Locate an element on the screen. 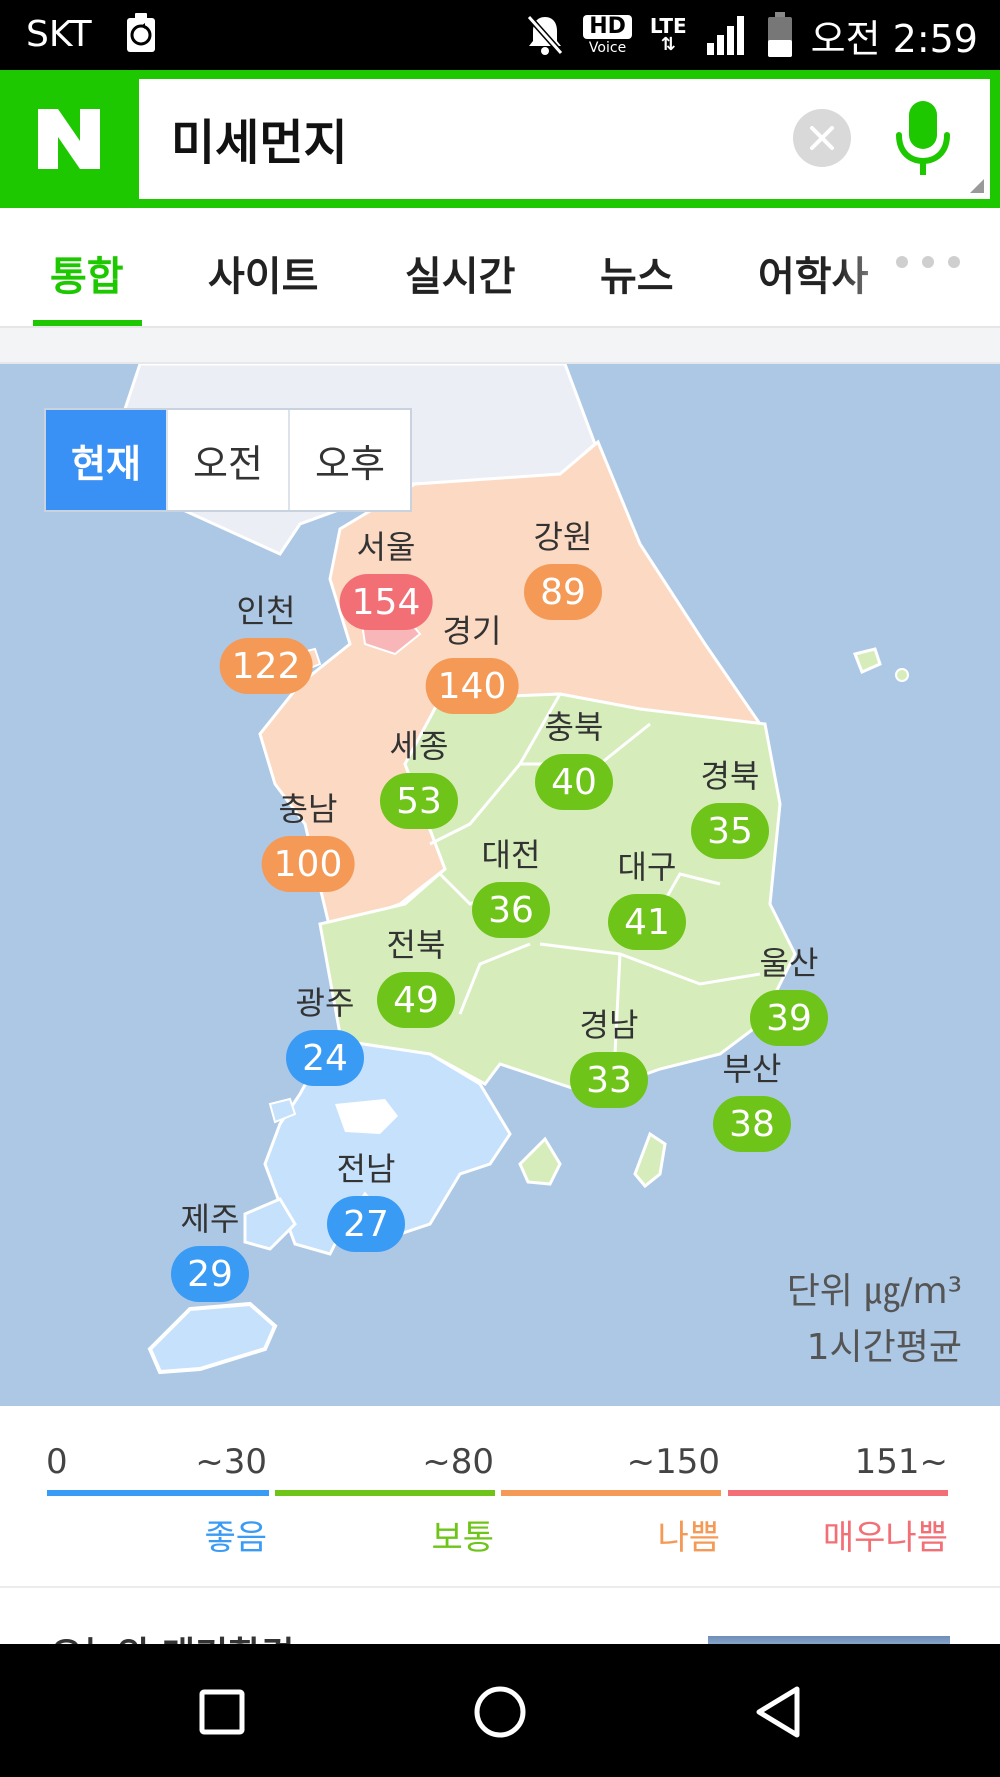  tab-news: 뉴스 is located at coordinates (637, 273).